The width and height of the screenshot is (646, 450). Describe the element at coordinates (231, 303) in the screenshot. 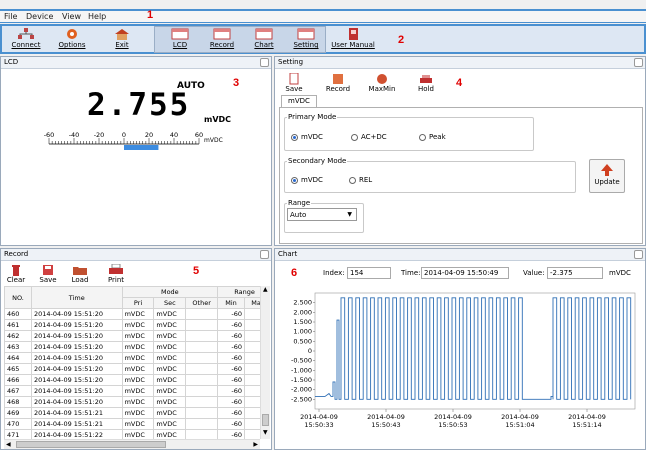

I see `col-min: Min` at that location.